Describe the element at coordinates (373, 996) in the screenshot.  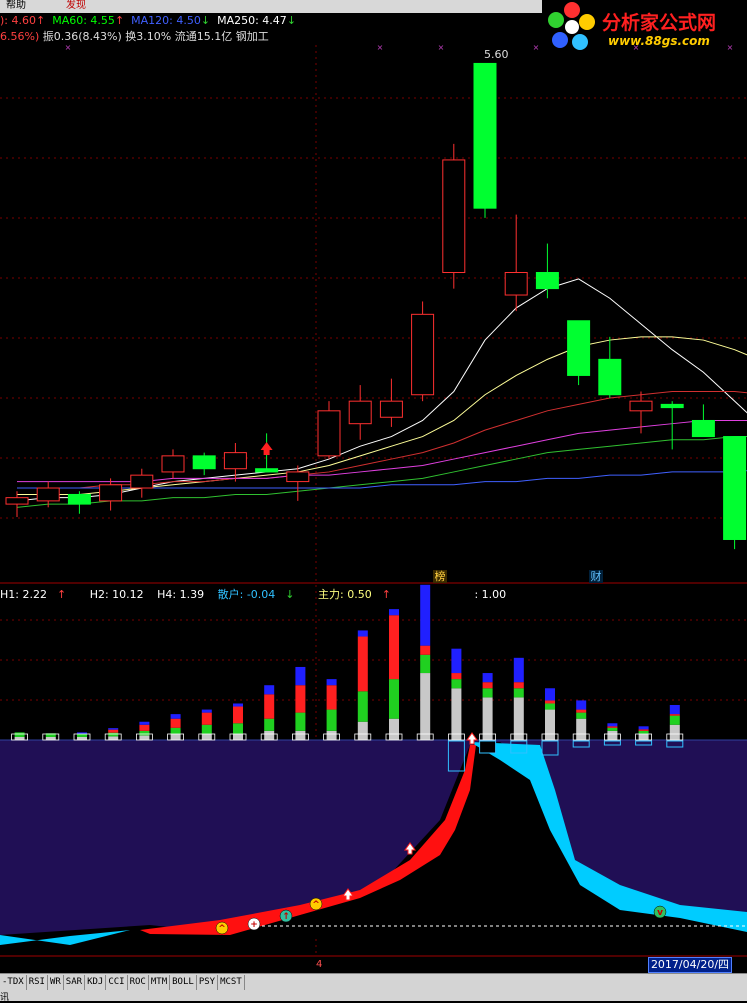
I see `status-bar: 讯` at that location.